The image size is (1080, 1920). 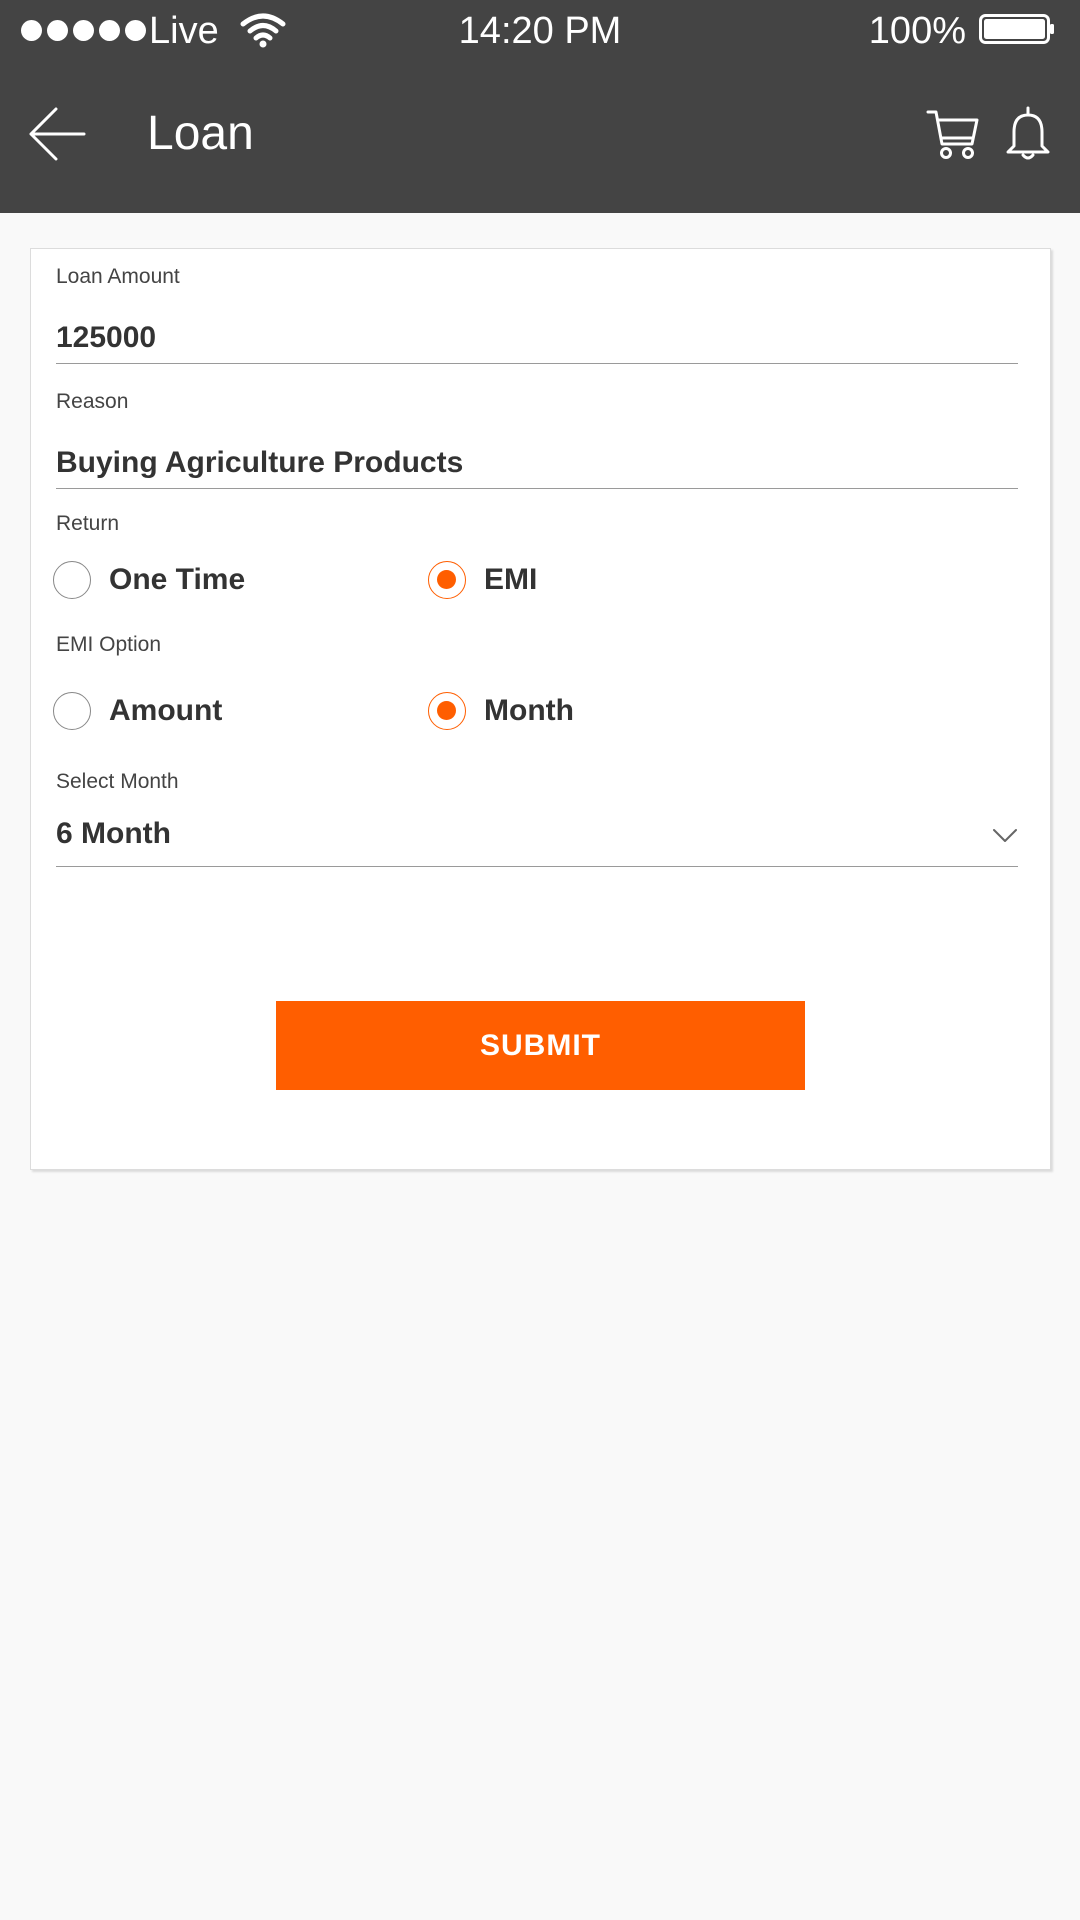 What do you see at coordinates (953, 134) in the screenshot?
I see `cart-icon` at bounding box center [953, 134].